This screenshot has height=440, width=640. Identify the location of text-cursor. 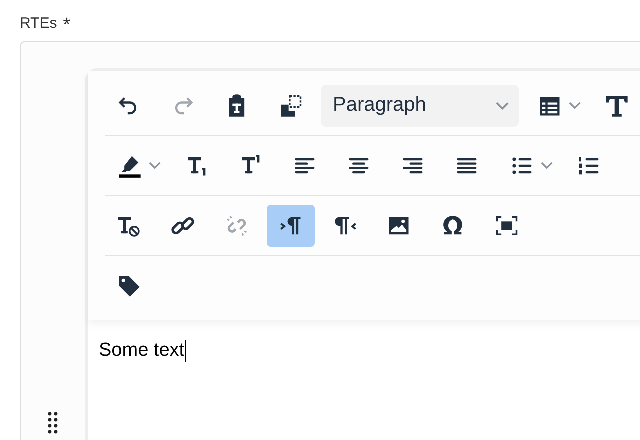
(185, 351).